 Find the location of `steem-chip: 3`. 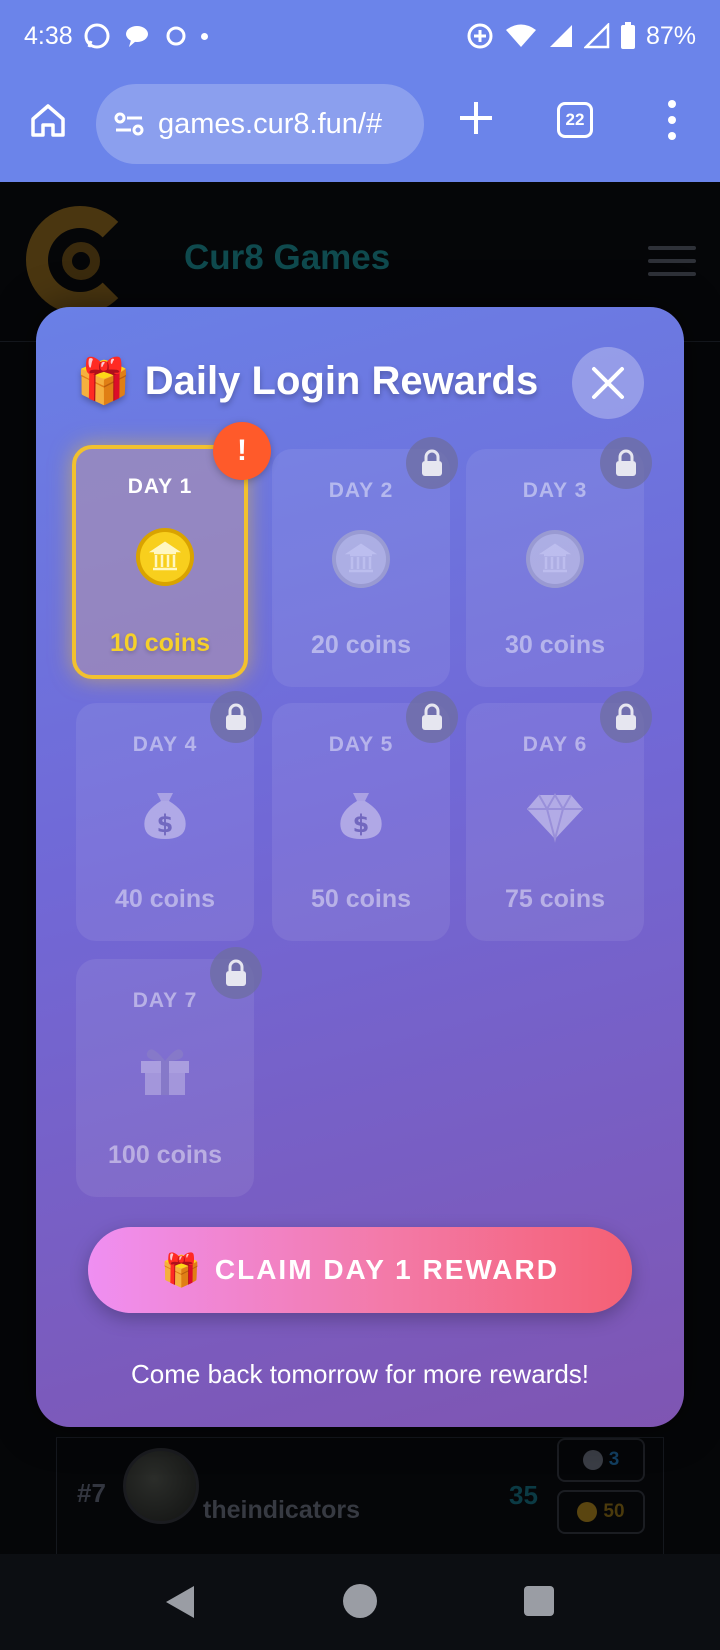

steem-chip: 3 is located at coordinates (601, 1460).